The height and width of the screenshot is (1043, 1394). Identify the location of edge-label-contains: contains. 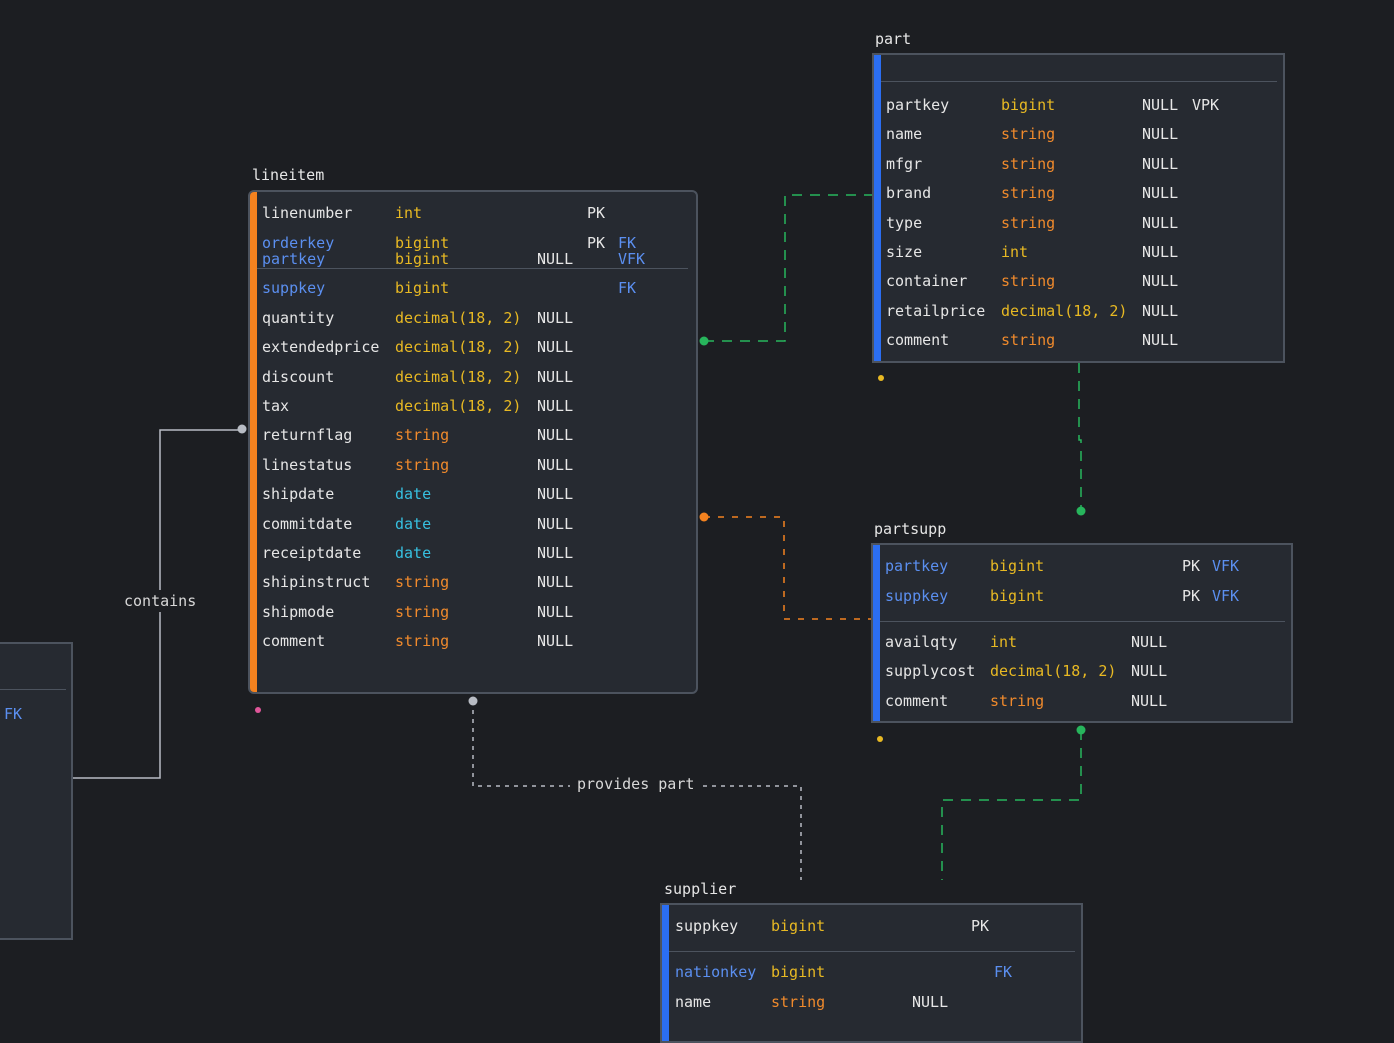
(160, 601).